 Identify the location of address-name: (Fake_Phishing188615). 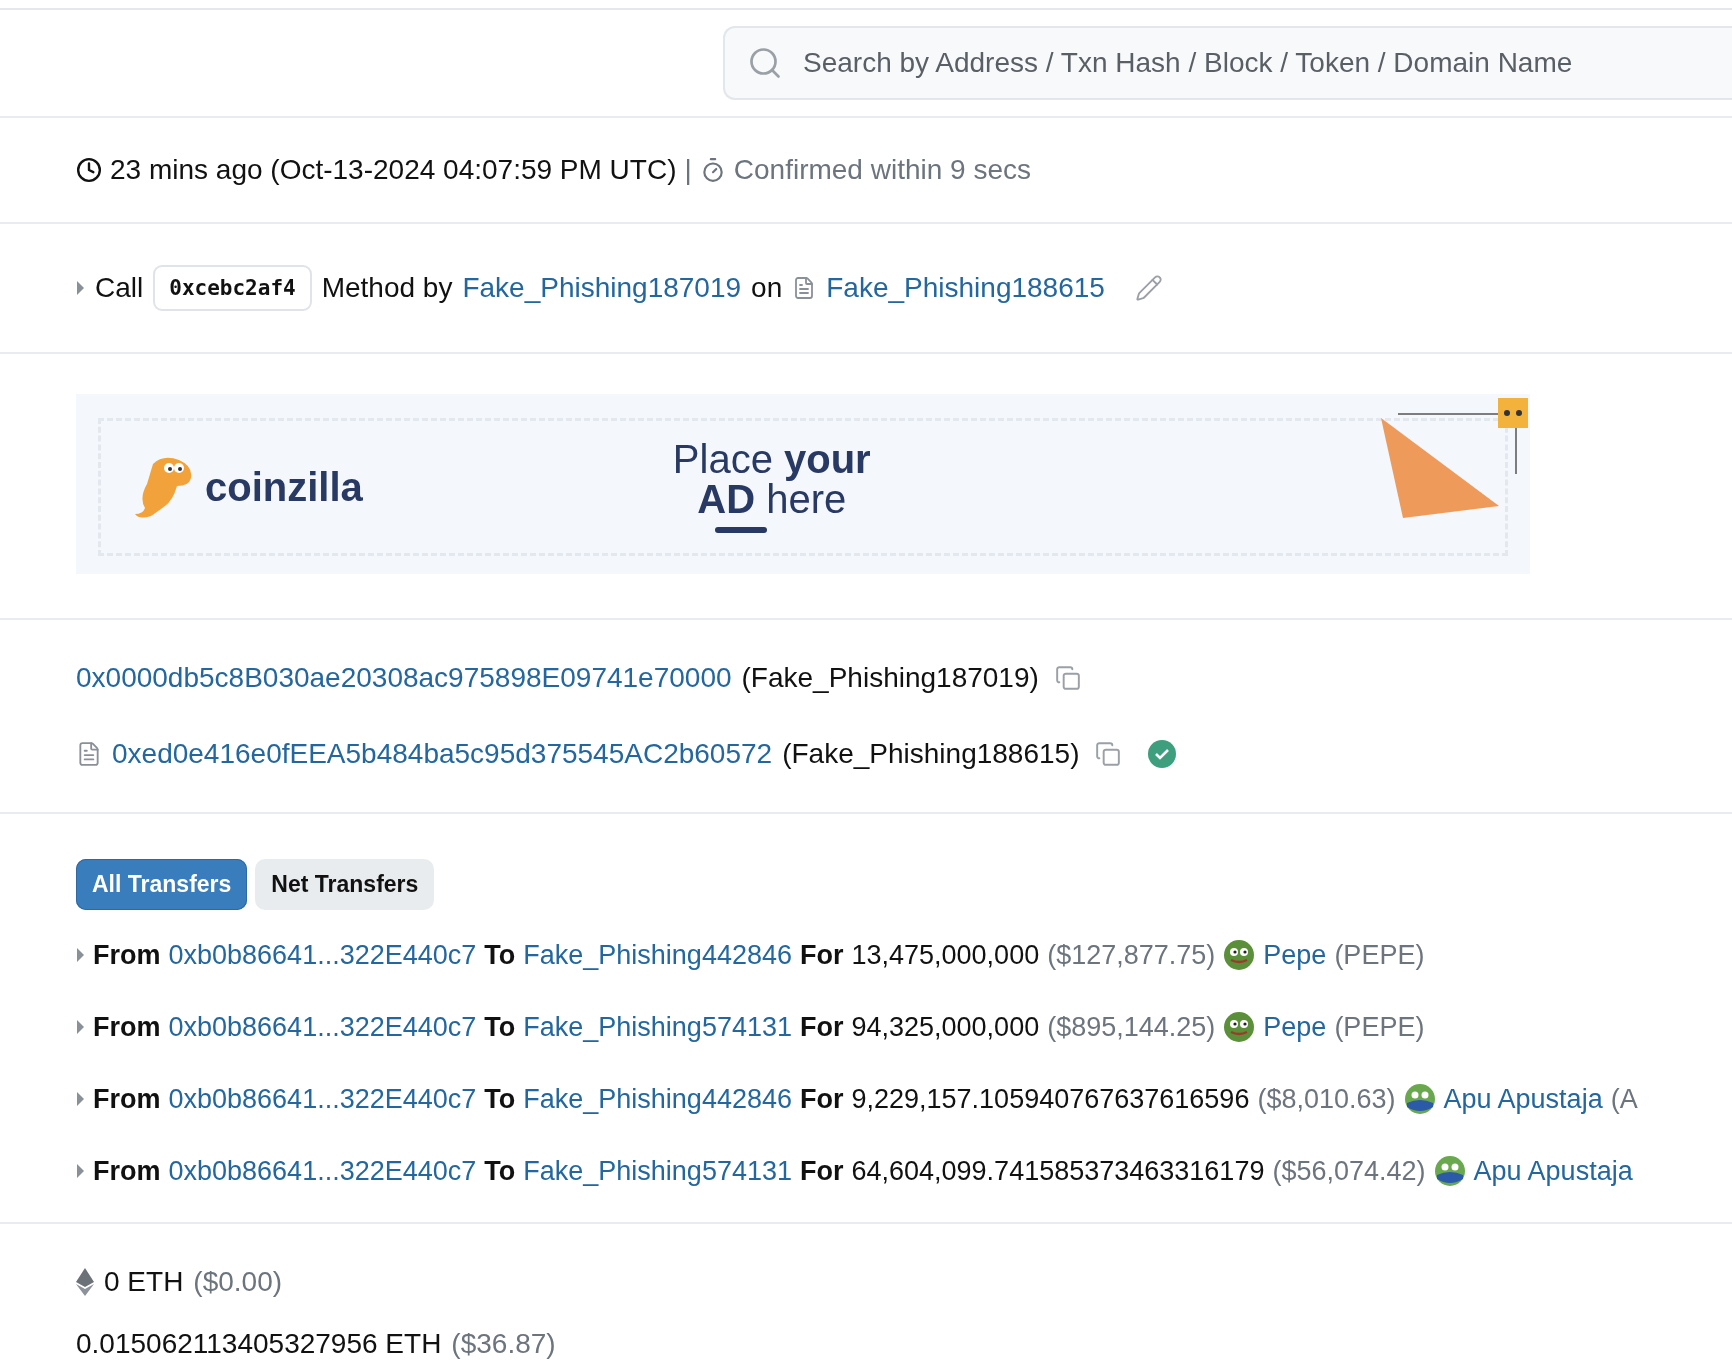
(931, 754).